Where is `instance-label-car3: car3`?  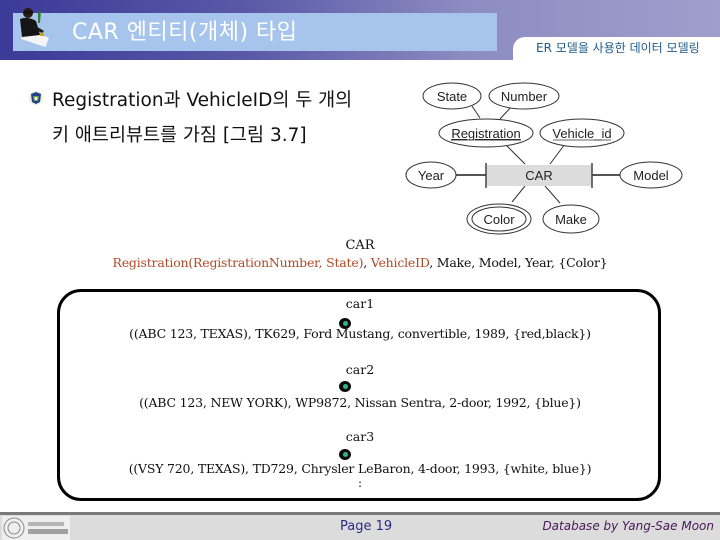
instance-label-car3: car3 is located at coordinates (360, 436).